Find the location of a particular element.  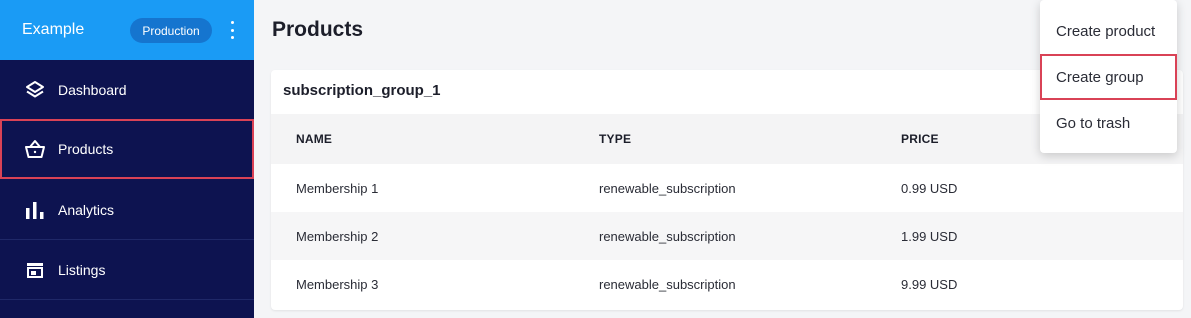

sidebar-item-dashboard: Dashboard is located at coordinates (127, 90).